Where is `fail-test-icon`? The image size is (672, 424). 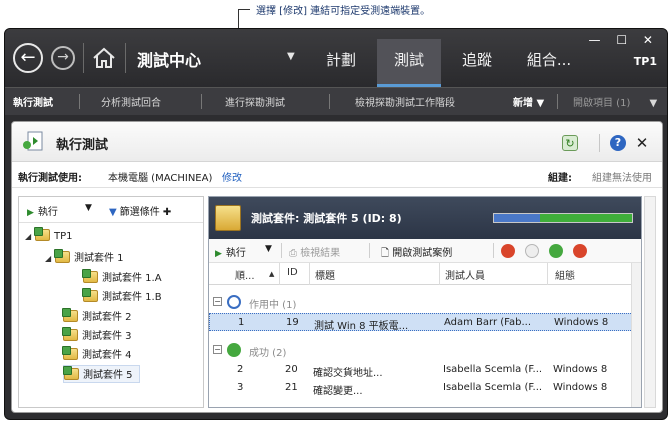 fail-test-icon is located at coordinates (580, 251).